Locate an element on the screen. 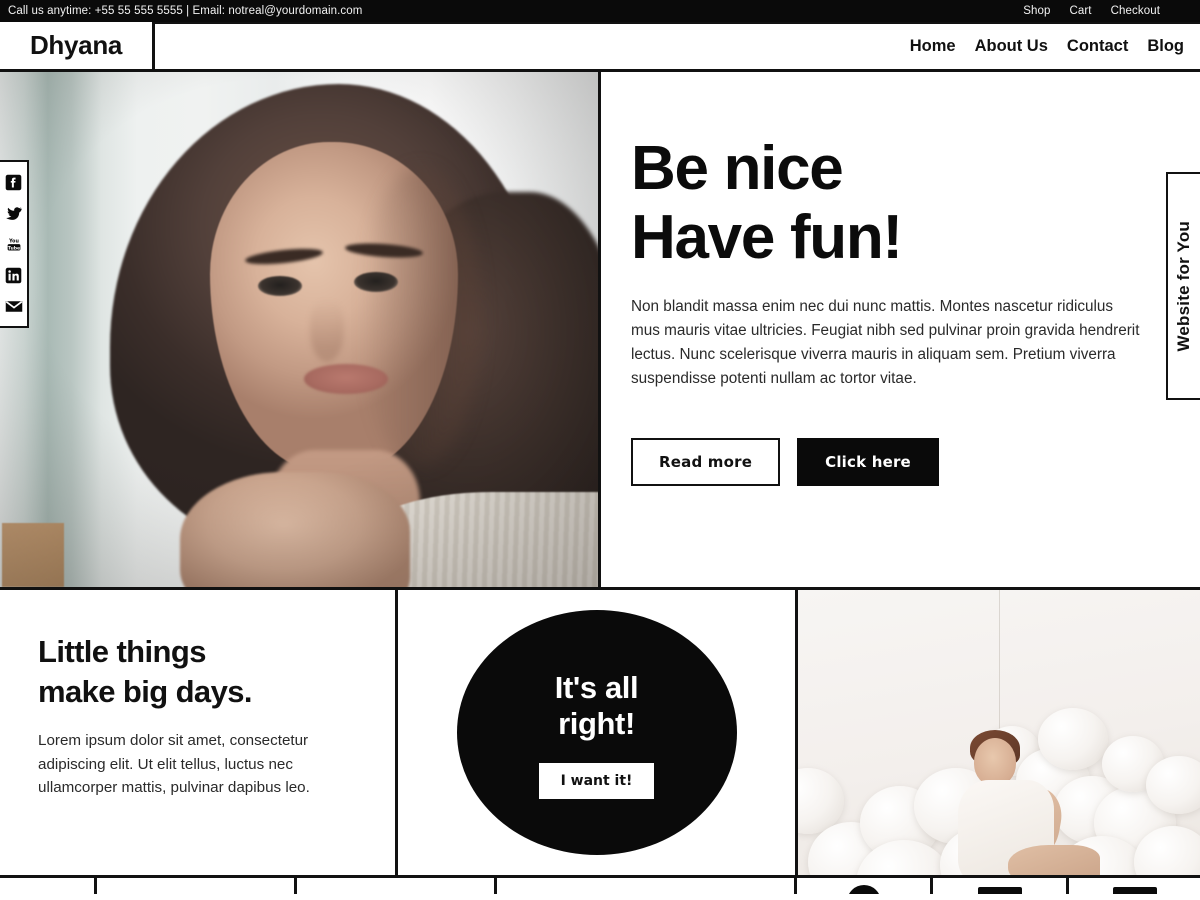 The image size is (1200, 900). logo-text: Dhyana is located at coordinates (76, 45).